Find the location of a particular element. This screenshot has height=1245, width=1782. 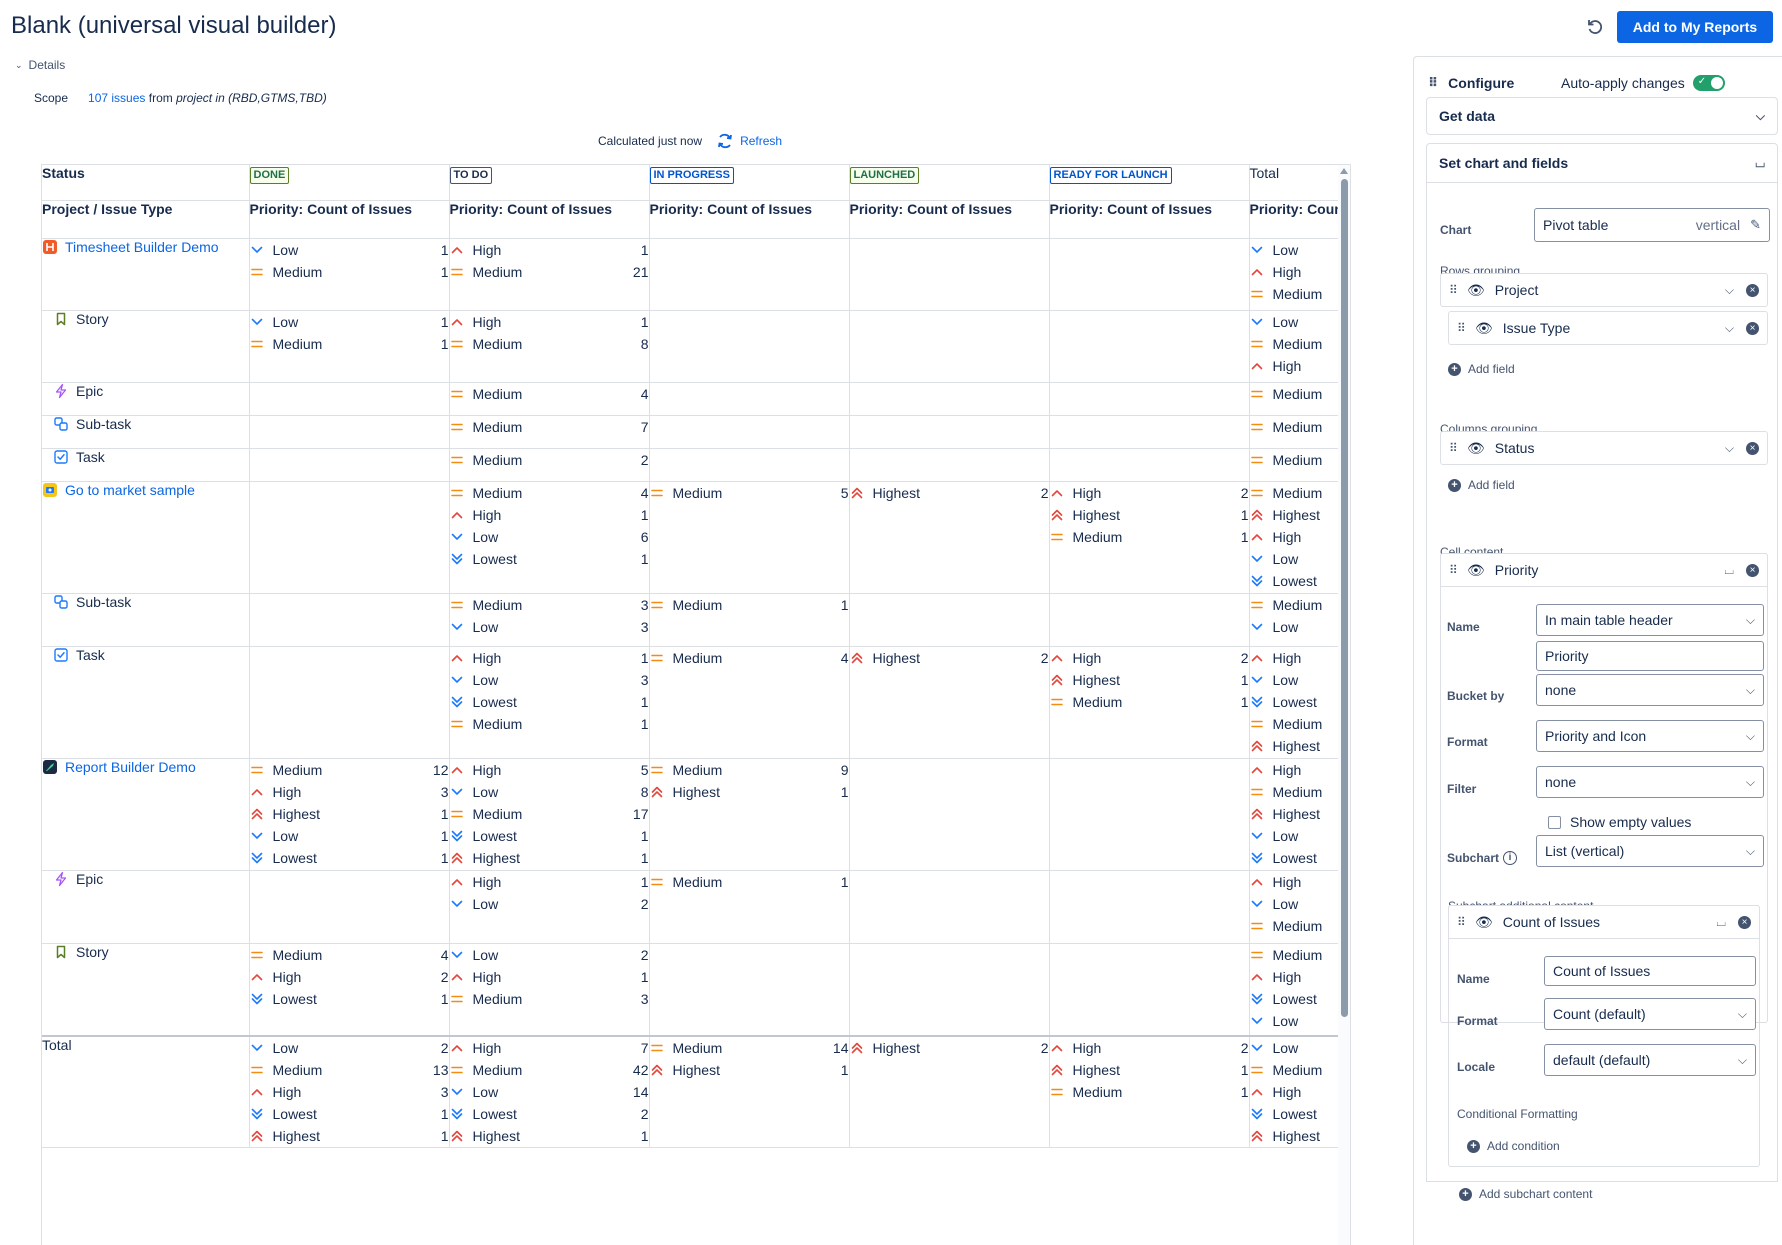

priority-count-line: High 2 is located at coordinates (349, 977).